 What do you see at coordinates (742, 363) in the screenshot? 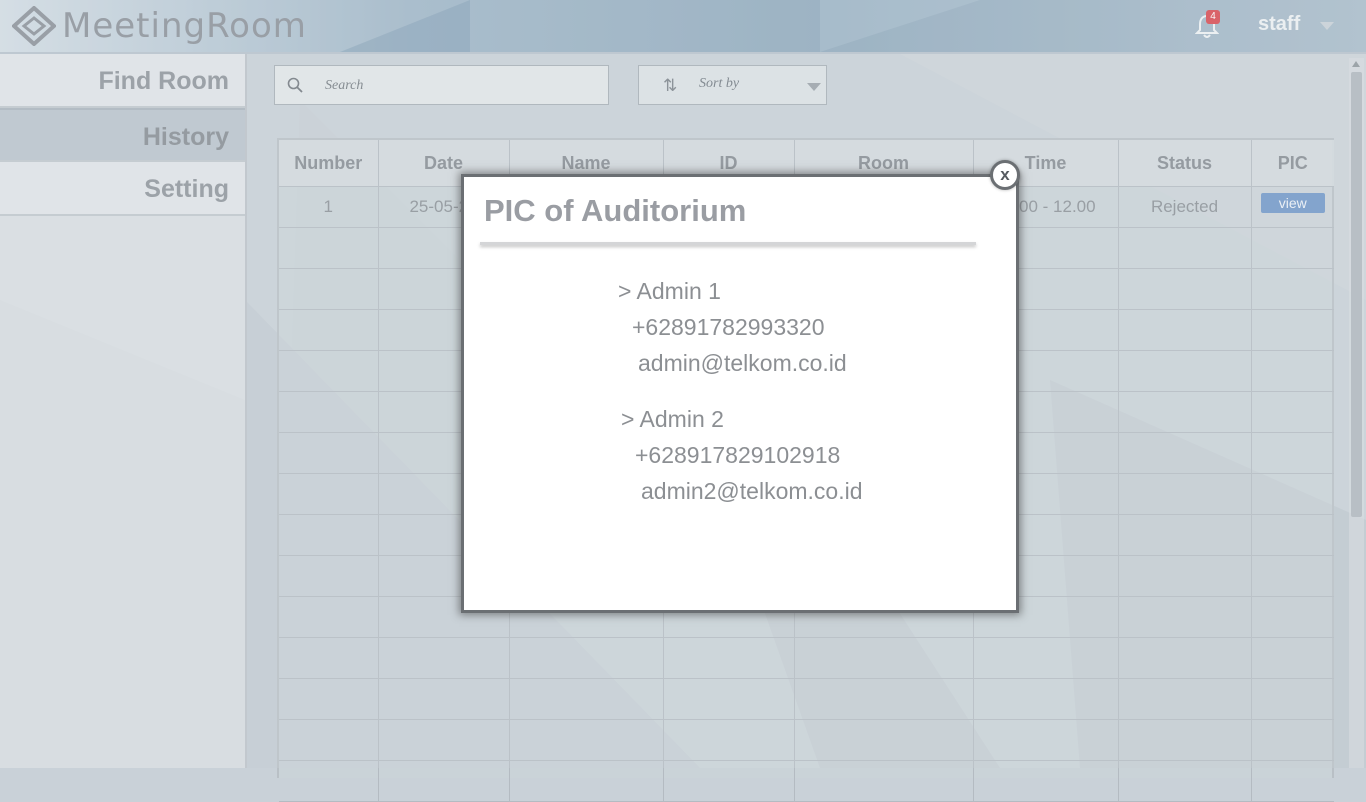
I see `contact-email: admin@telkom.co.id` at bounding box center [742, 363].